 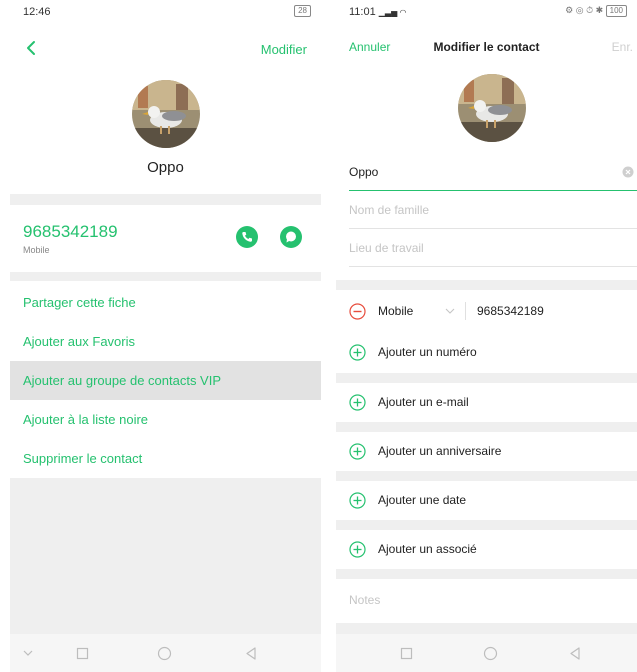 What do you see at coordinates (465, 311) in the screenshot?
I see `field-separator` at bounding box center [465, 311].